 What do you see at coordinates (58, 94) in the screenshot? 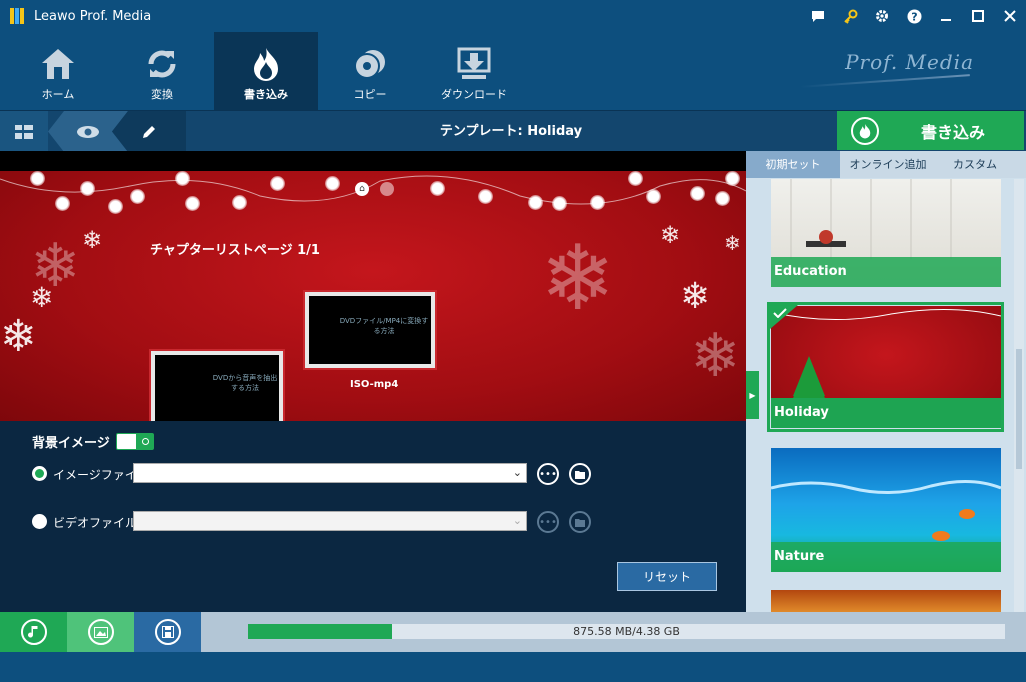
I see `tab-home-label: ホーム` at bounding box center [58, 94].